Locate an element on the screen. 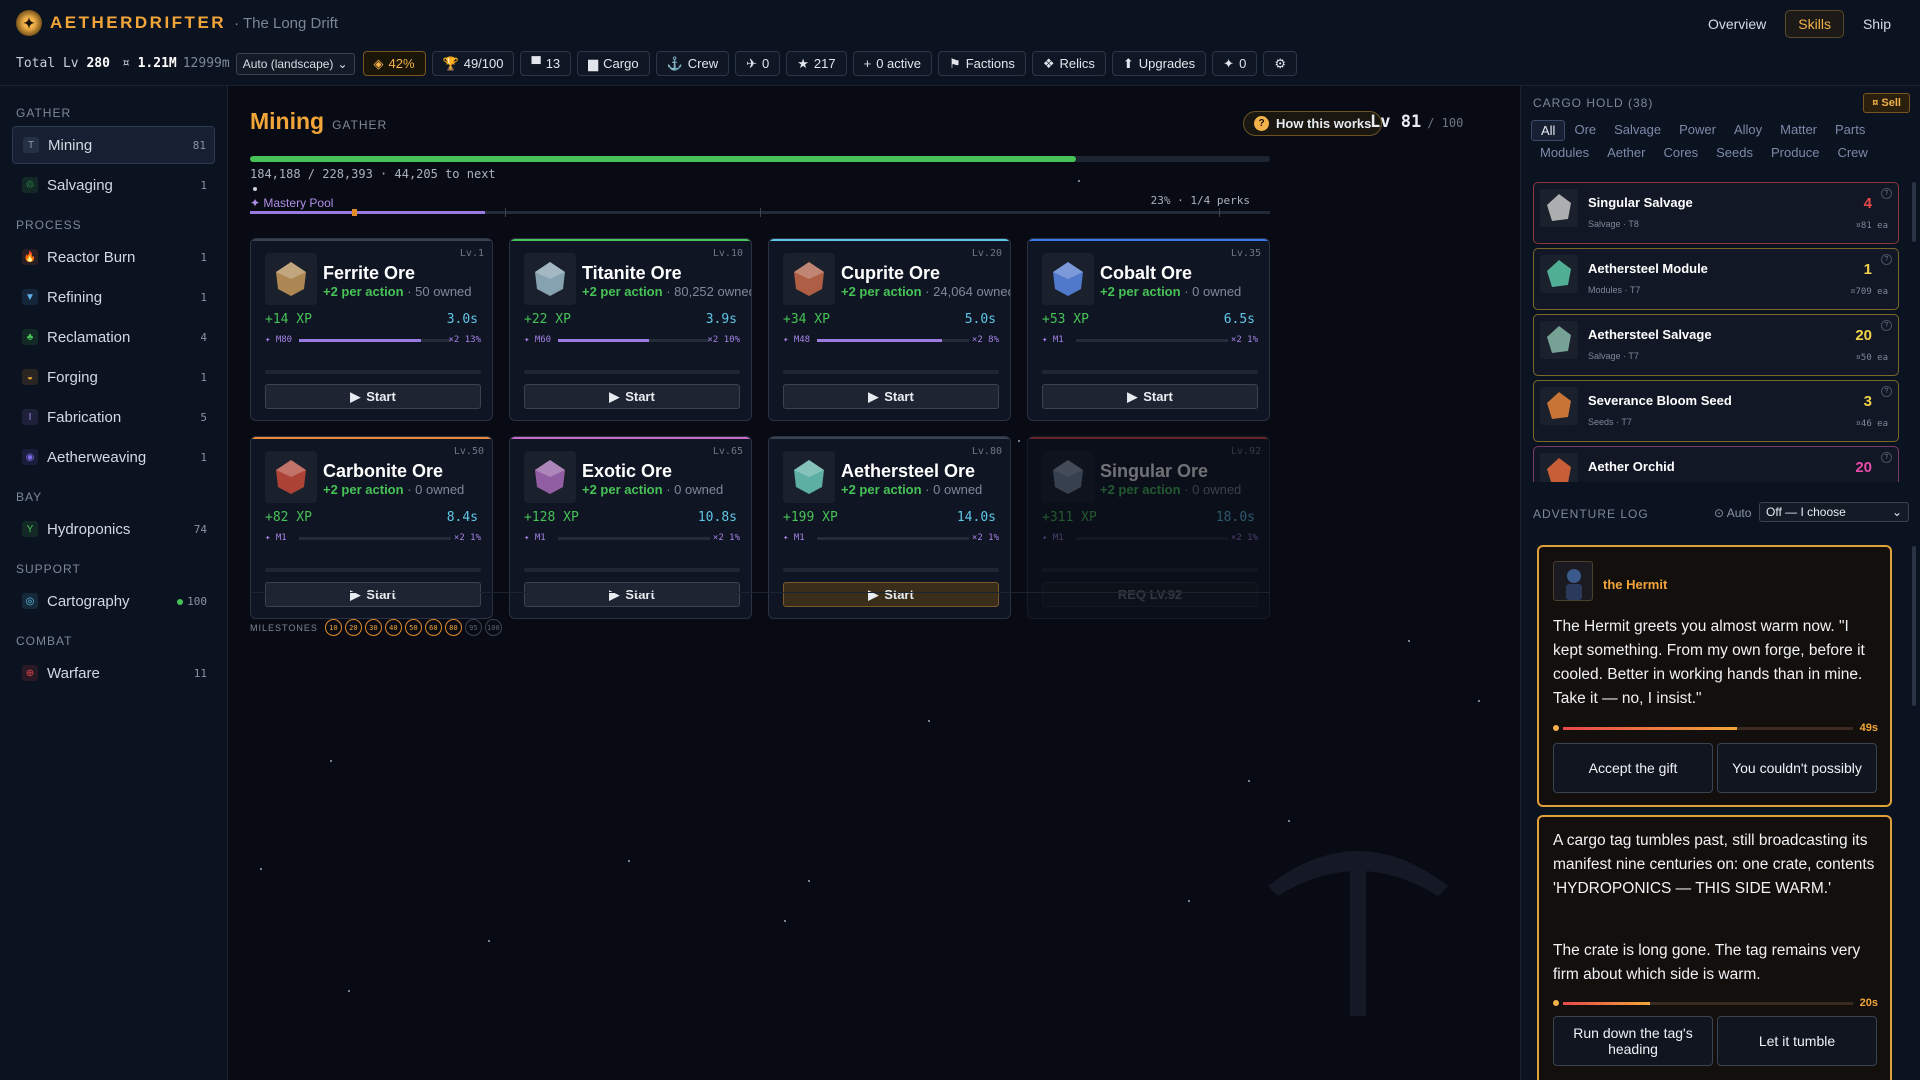 This screenshot has width=1920, height=1080. ore-yield: +2 per action · 80,252 owned is located at coordinates (667, 291).